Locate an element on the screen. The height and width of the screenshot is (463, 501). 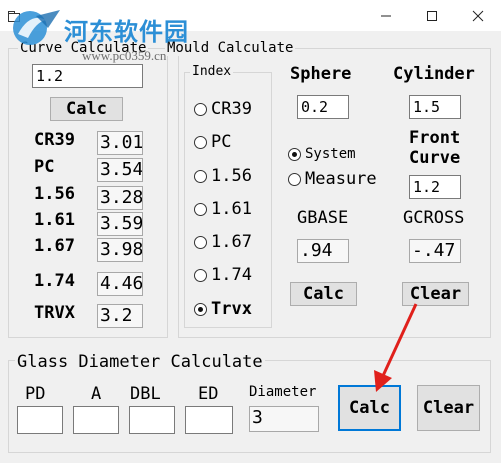
front-curve-label-line2: Curve is located at coordinates (435, 158).